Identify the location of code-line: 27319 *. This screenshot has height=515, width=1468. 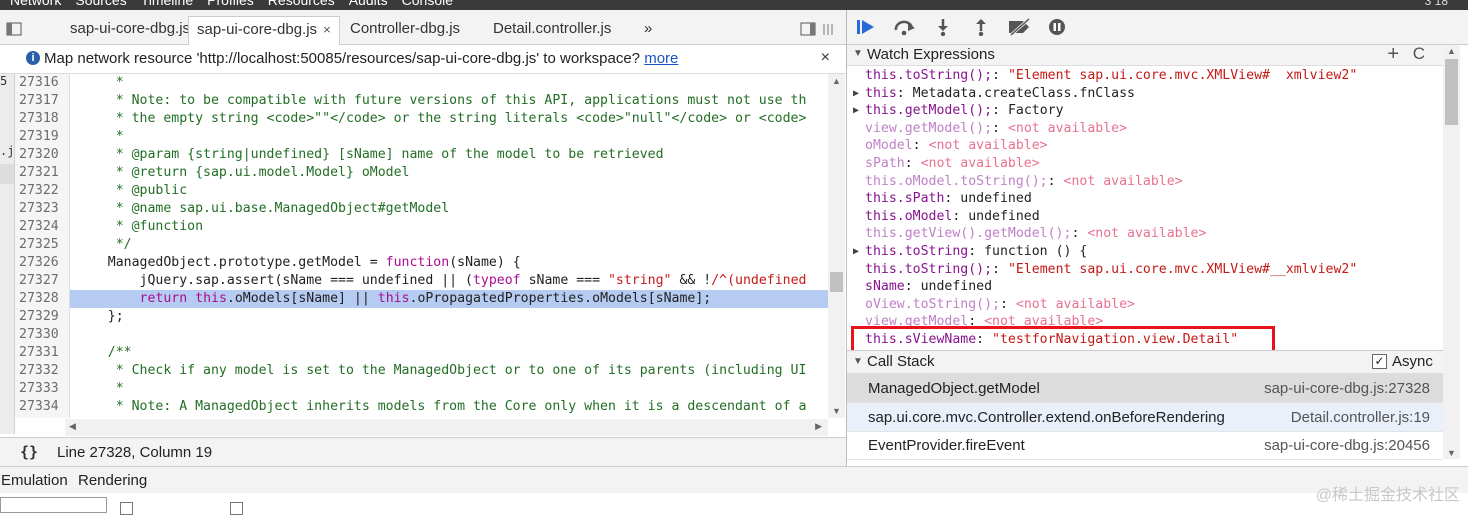
(421, 137).